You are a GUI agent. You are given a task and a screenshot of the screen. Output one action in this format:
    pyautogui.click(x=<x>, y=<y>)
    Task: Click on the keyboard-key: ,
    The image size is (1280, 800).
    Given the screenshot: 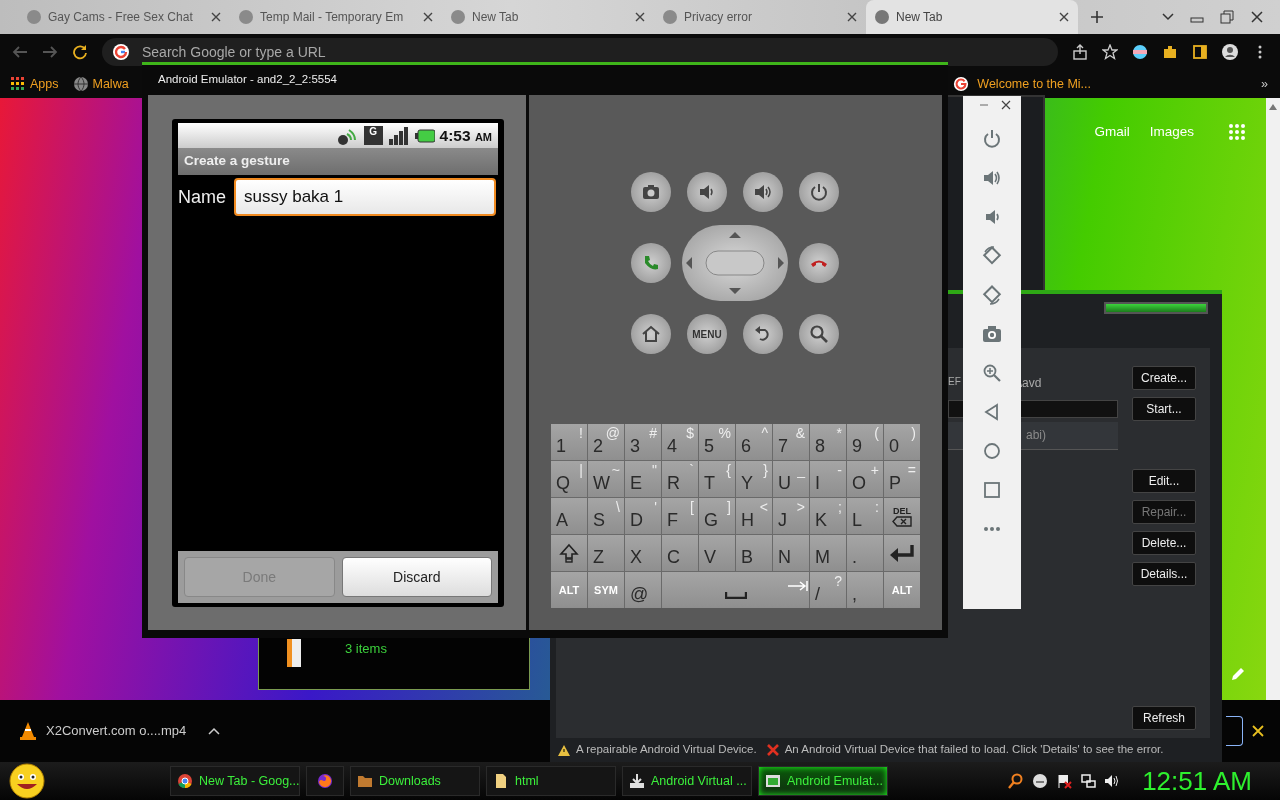 What is the action you would take?
    pyautogui.click(x=865, y=590)
    